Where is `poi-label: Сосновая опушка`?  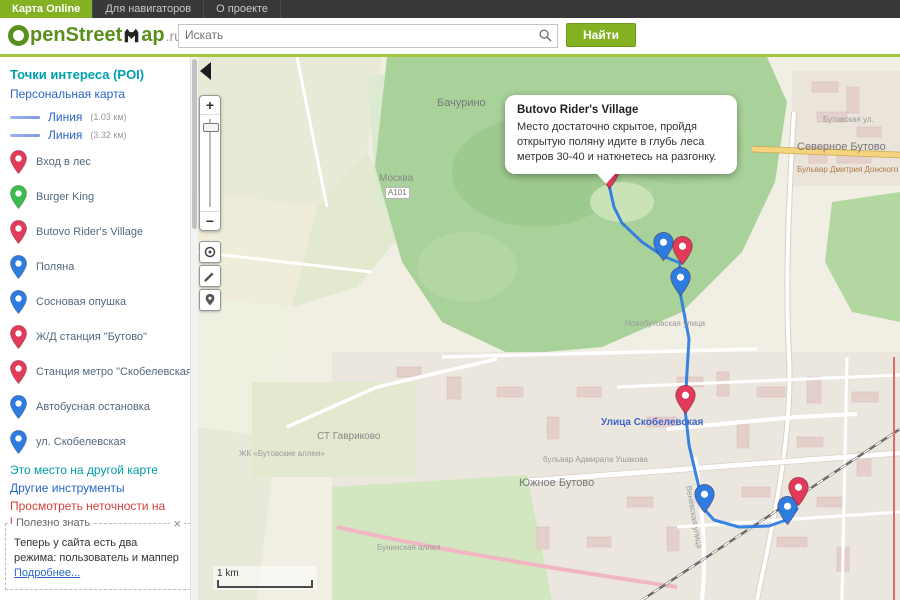
poi-label: Сосновая опушка is located at coordinates (81, 301).